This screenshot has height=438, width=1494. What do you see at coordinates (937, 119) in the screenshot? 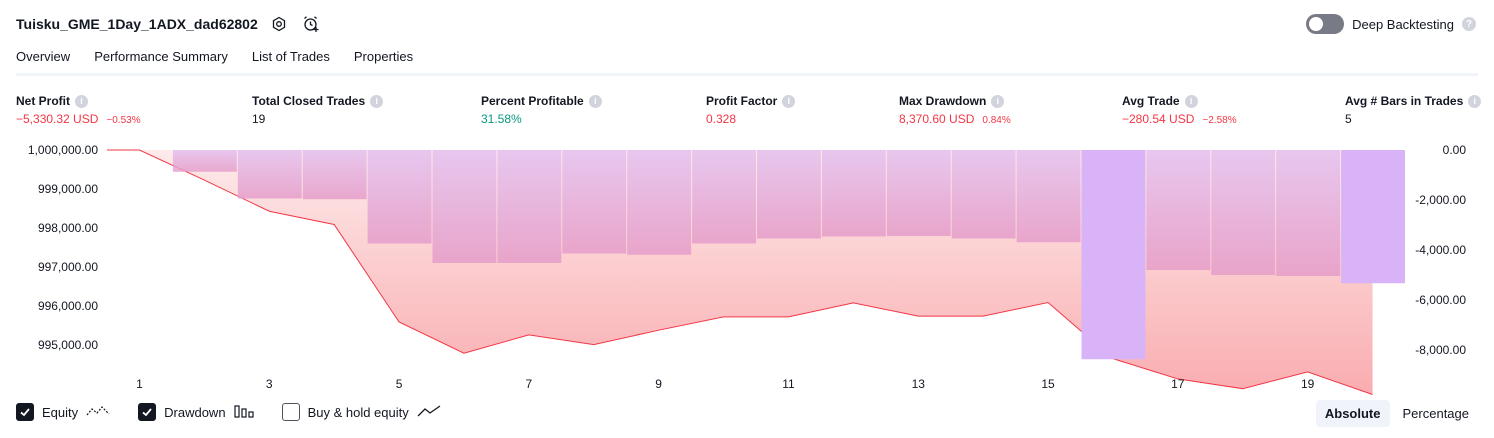
I see `metric-value: 8,370.60 USD` at bounding box center [937, 119].